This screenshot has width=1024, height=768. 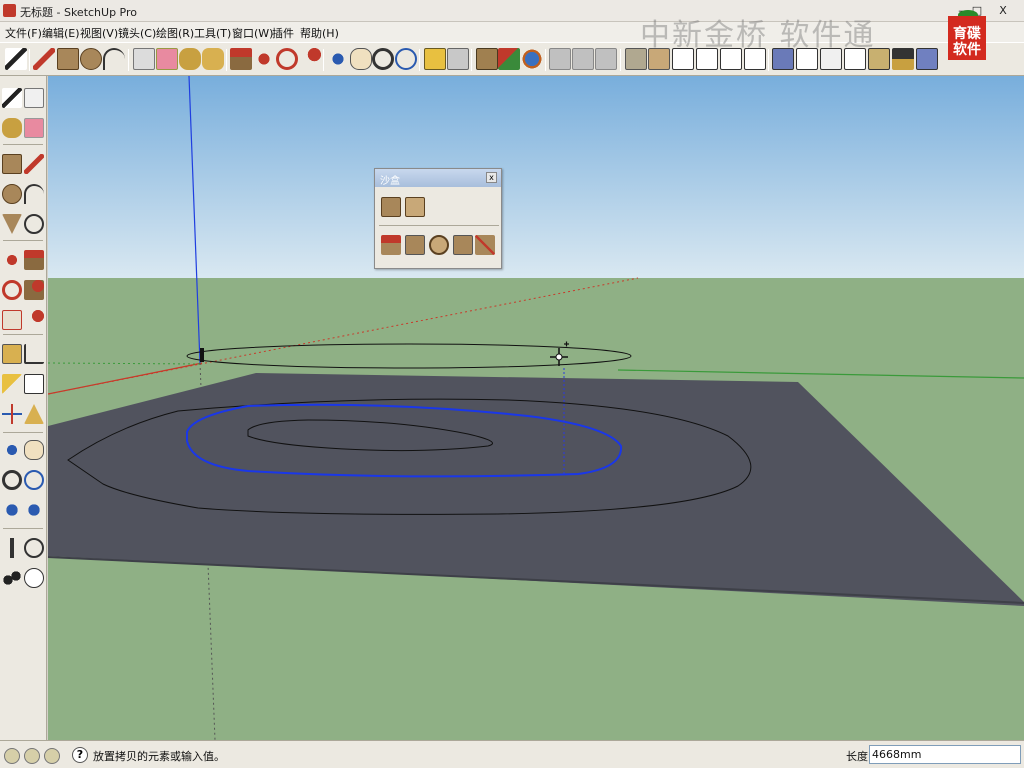 I want to click on close-button: X, so click(x=1003, y=10).